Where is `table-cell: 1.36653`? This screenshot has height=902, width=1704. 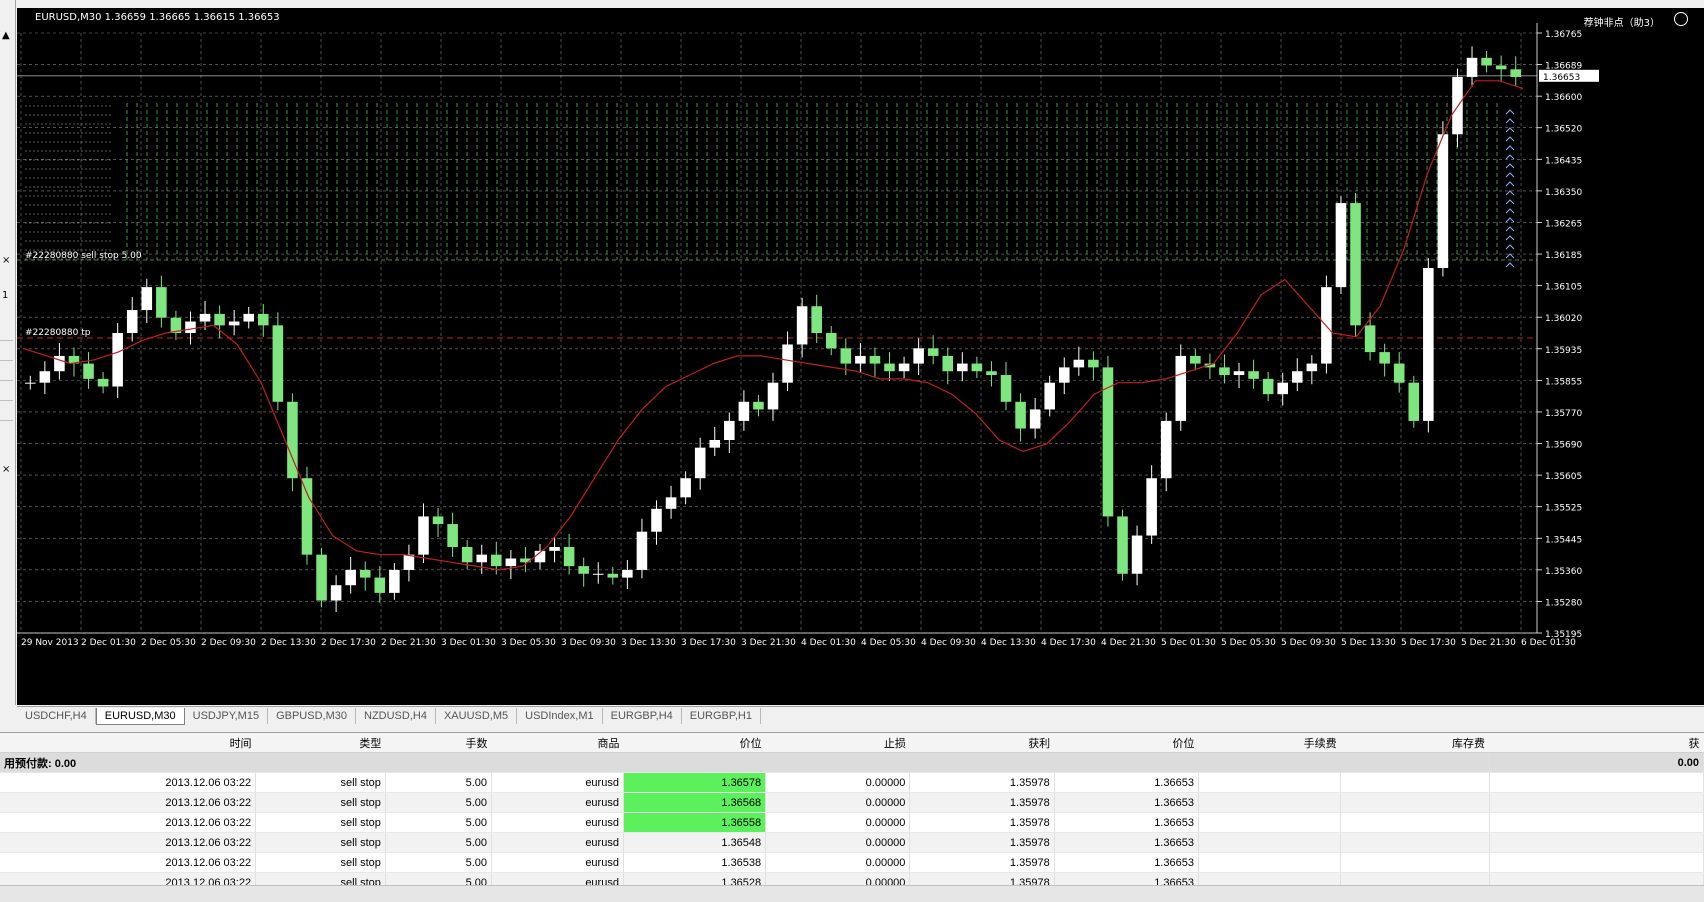
table-cell: 1.36653 is located at coordinates (1126, 822).